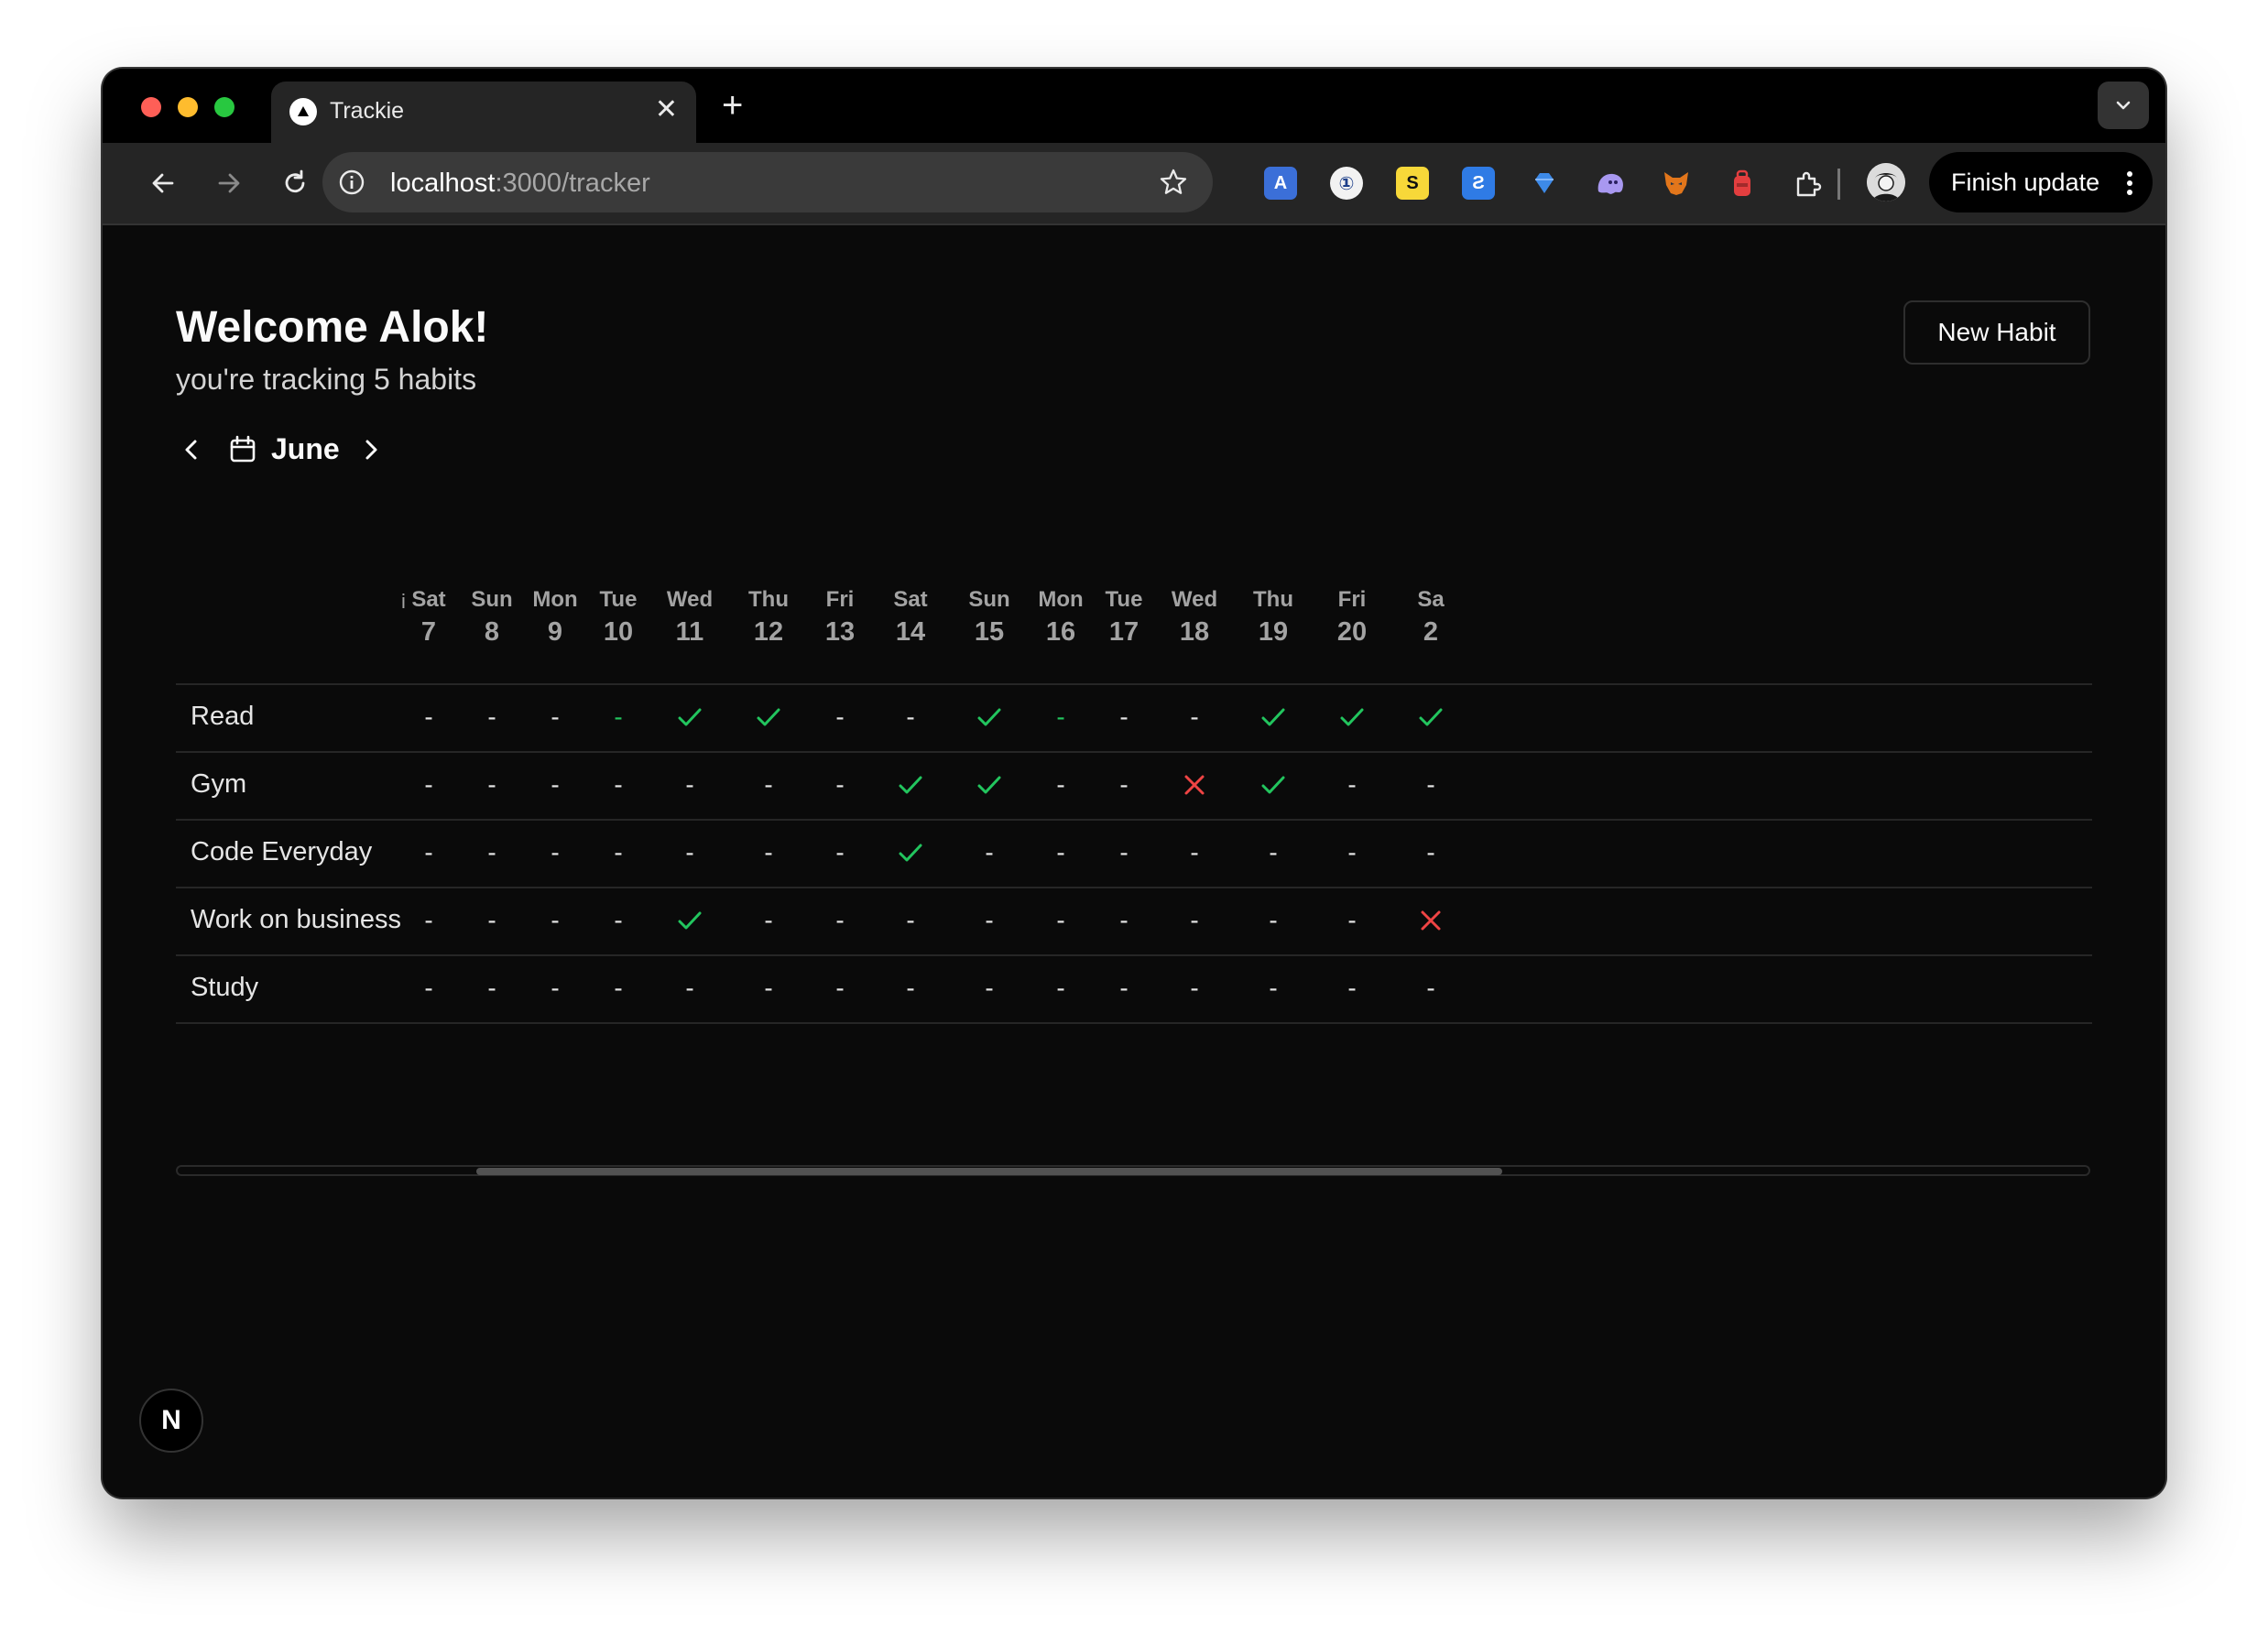  What do you see at coordinates (483, 113) in the screenshot?
I see `browser-tab-active: Trackie ✕` at bounding box center [483, 113].